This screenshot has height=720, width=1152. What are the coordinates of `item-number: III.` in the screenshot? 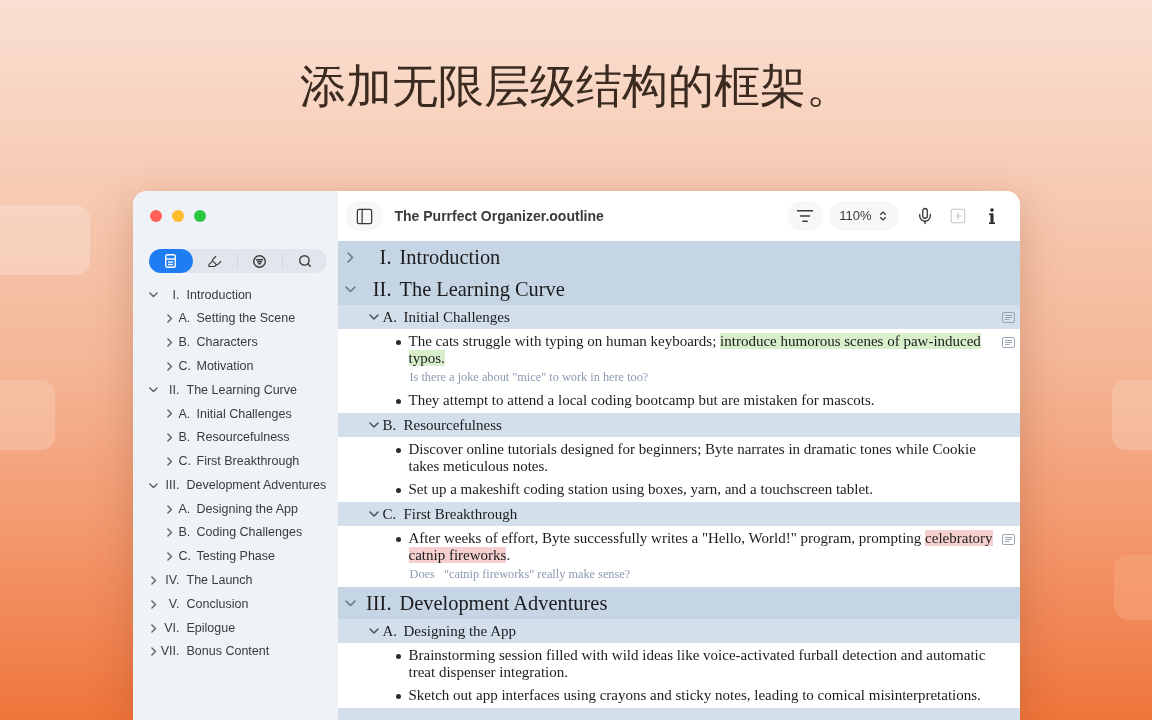 It's located at (172, 485).